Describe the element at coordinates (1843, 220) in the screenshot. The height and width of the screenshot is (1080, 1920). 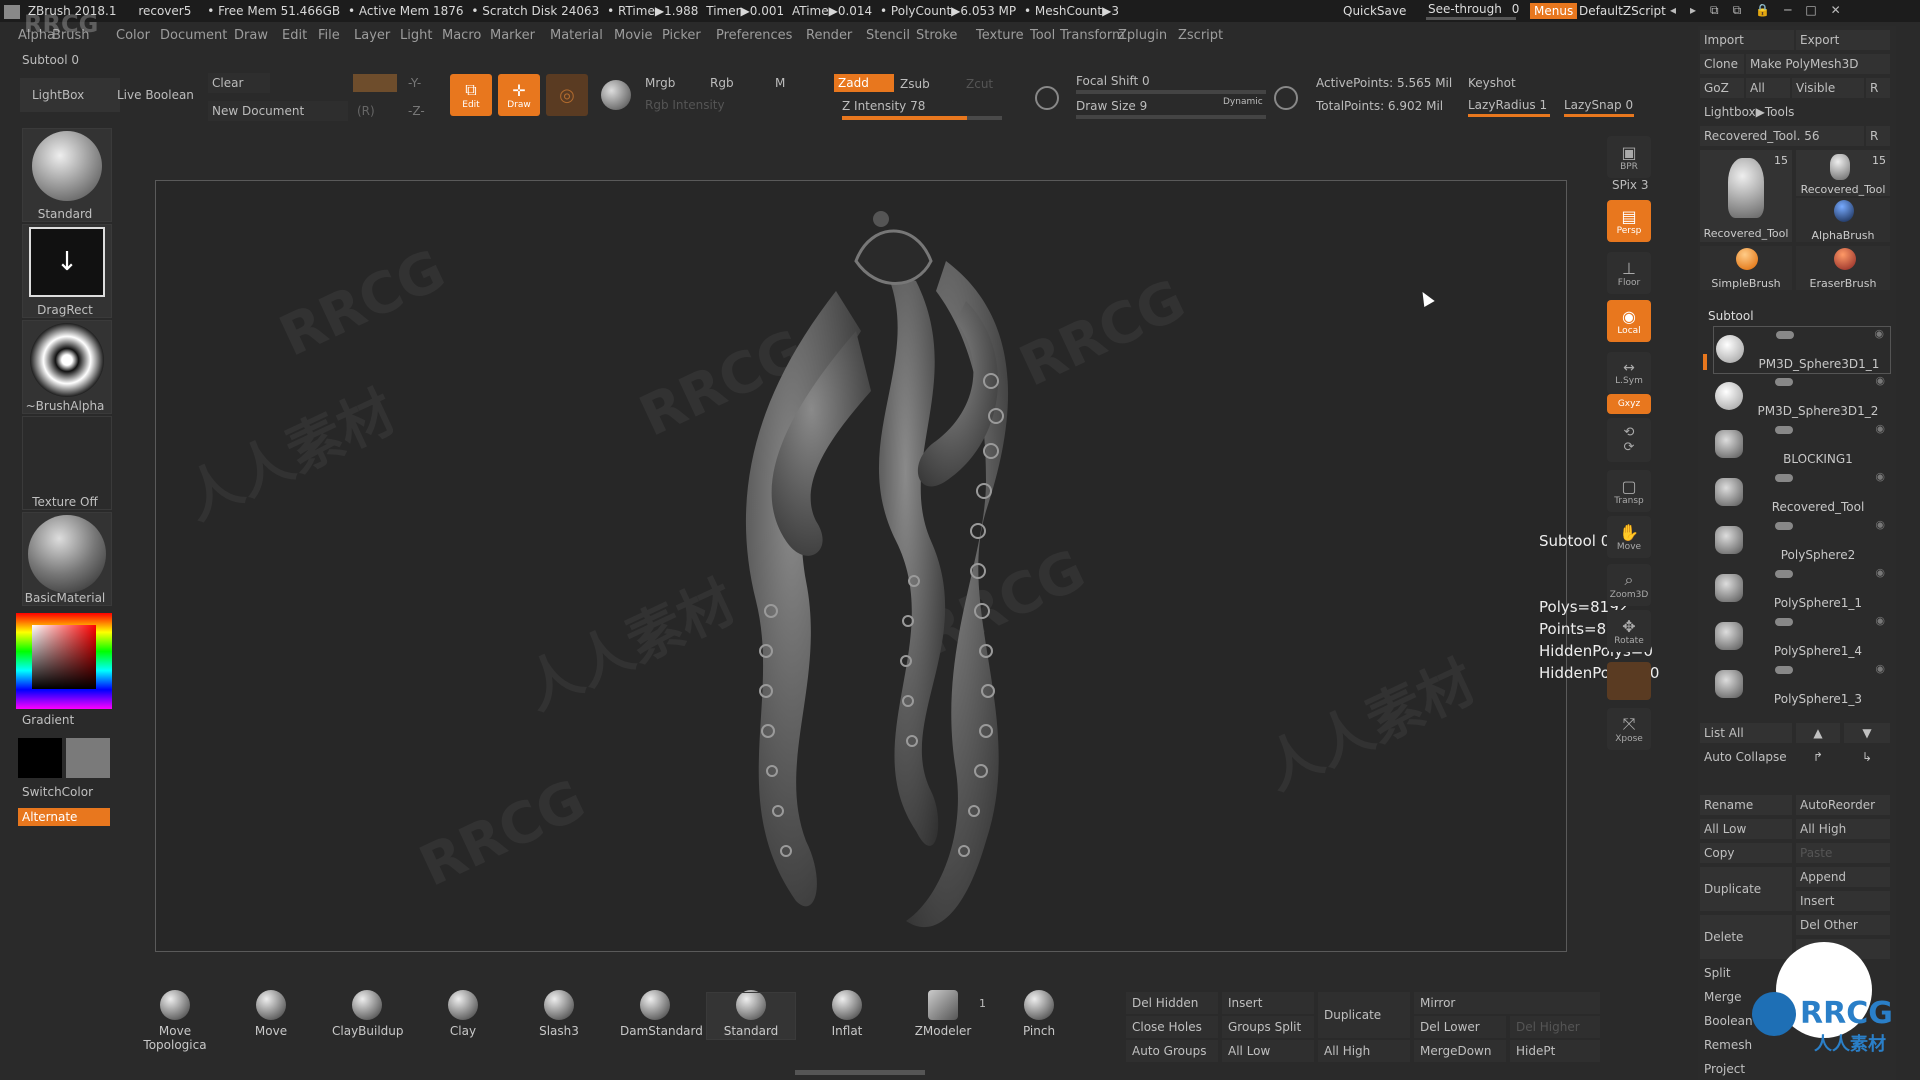
I see `tool-thumb-alphabrush: AlphaBrush` at that location.